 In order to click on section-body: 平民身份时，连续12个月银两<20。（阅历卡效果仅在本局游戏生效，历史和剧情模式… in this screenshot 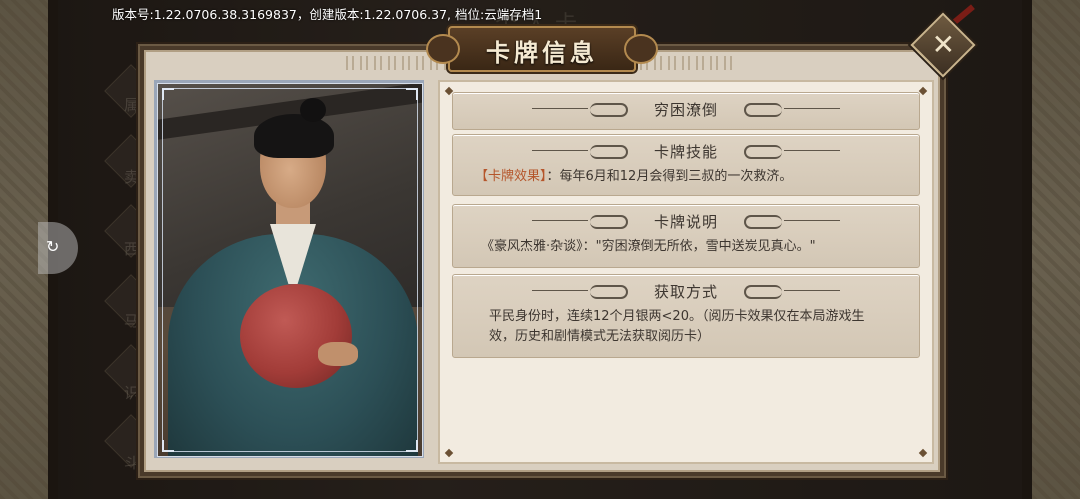, I will do `click(686, 327)`.